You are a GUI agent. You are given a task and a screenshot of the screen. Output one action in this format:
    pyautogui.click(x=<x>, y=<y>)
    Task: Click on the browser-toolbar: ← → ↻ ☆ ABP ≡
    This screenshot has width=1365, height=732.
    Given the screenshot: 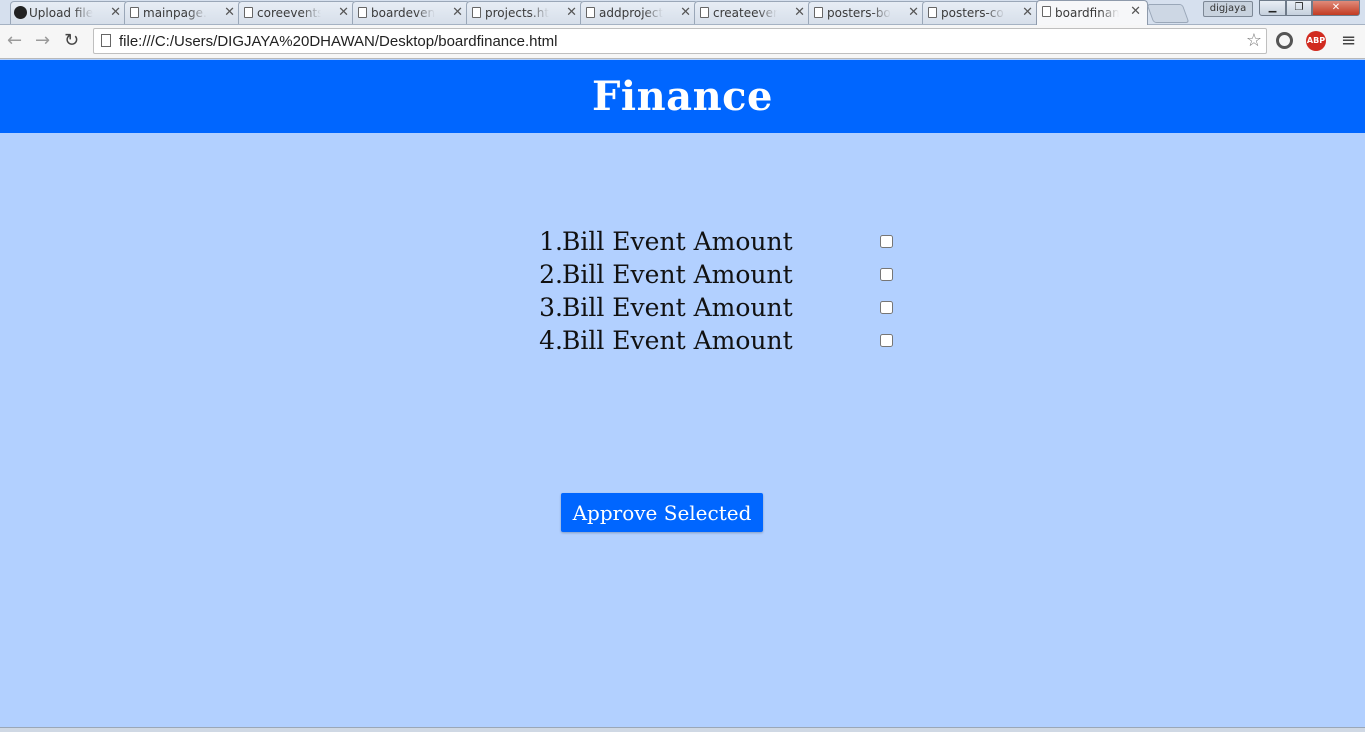 What is the action you would take?
    pyautogui.click(x=682, y=42)
    